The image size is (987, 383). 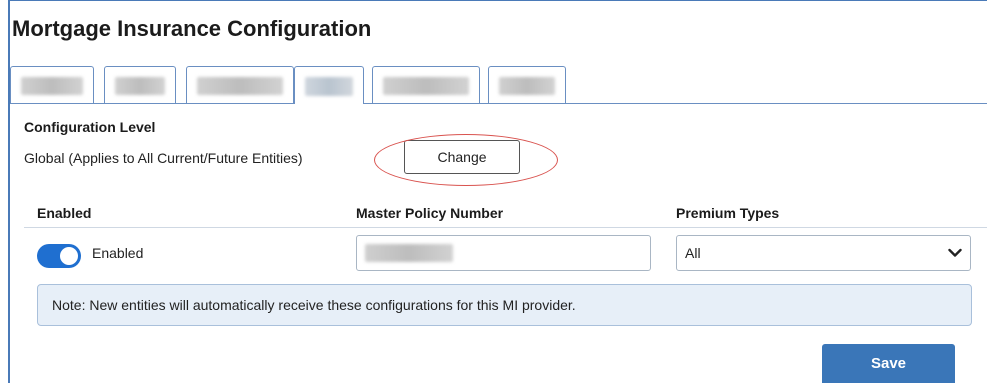 I want to click on toggle-knob, so click(x=69, y=256).